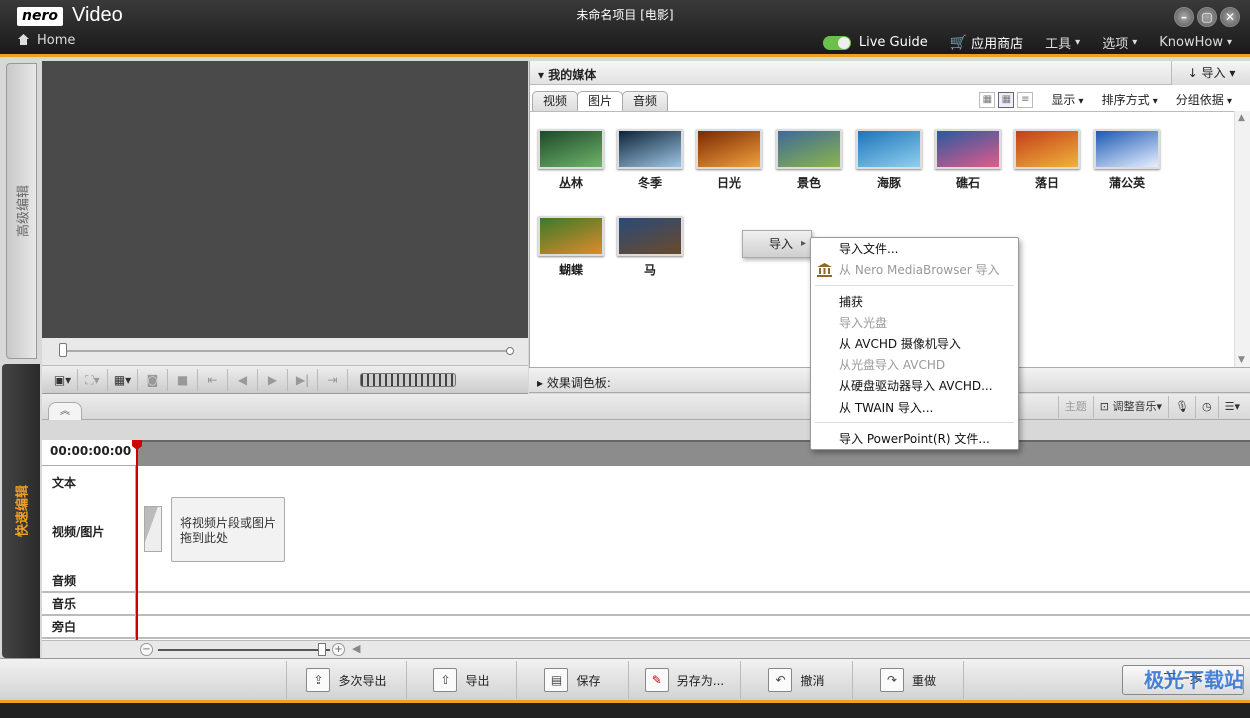 This screenshot has width=1250, height=718. I want to click on preview-position-slider, so click(285, 352).